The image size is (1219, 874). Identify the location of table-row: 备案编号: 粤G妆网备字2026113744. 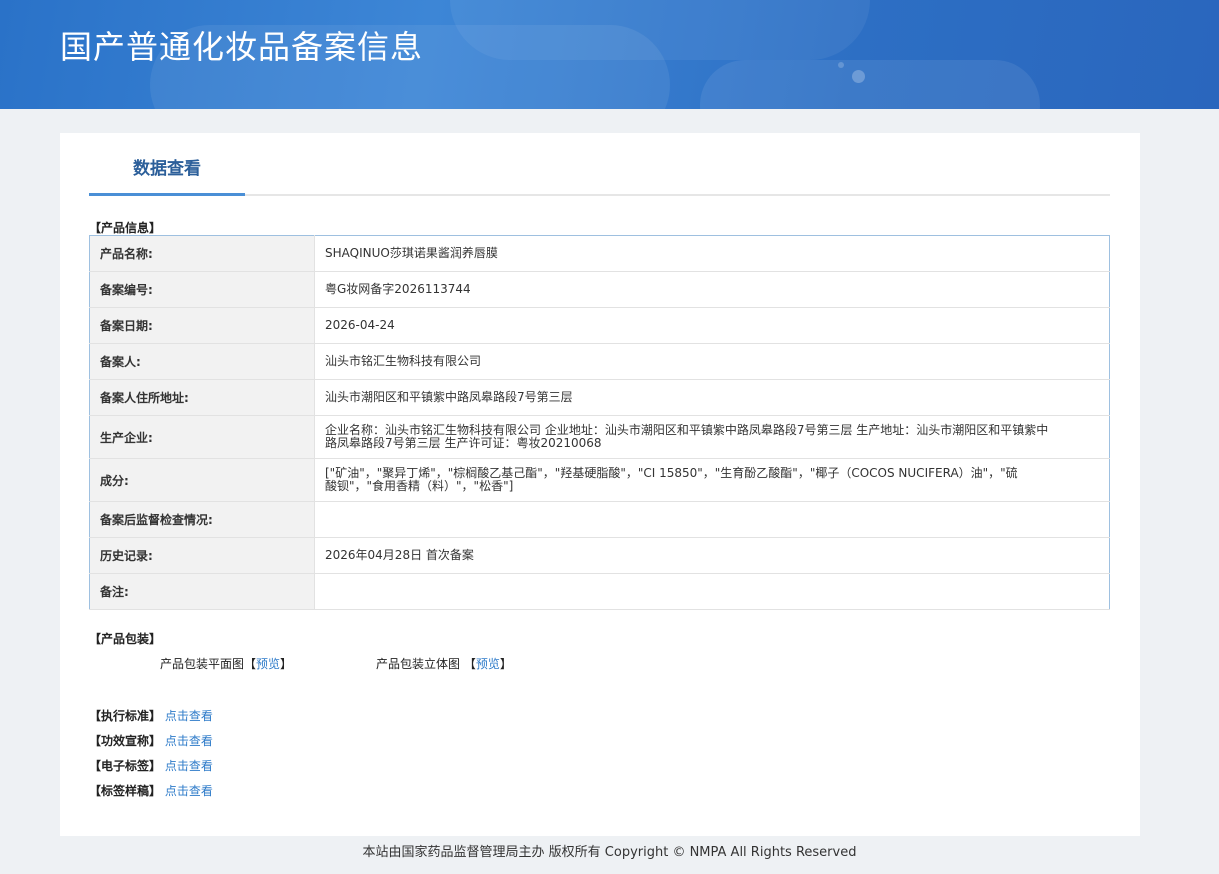
(599, 289).